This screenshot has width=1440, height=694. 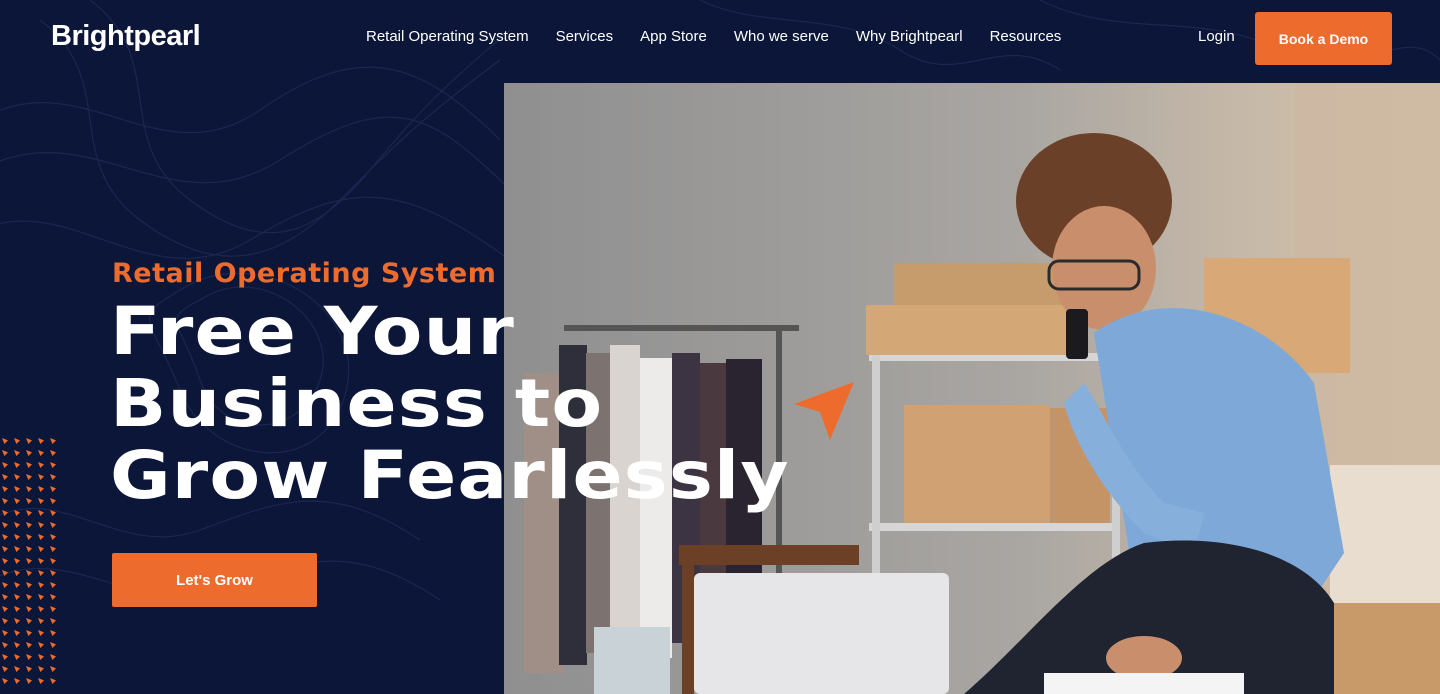 What do you see at coordinates (673, 36) in the screenshot?
I see `nav-app-store: App Store` at bounding box center [673, 36].